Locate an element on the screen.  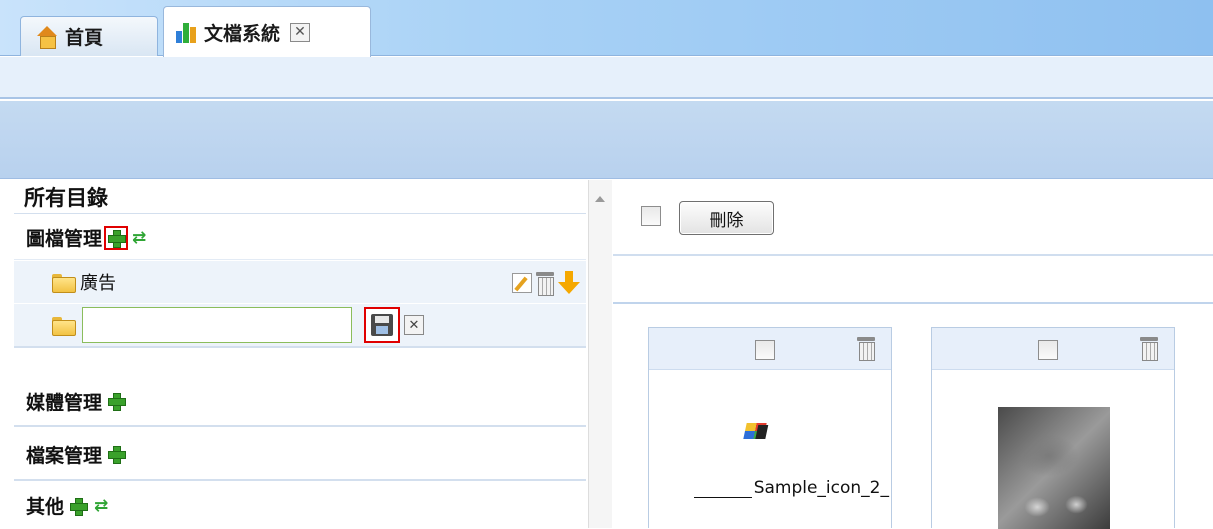
folder-name-input is located at coordinates (217, 325).